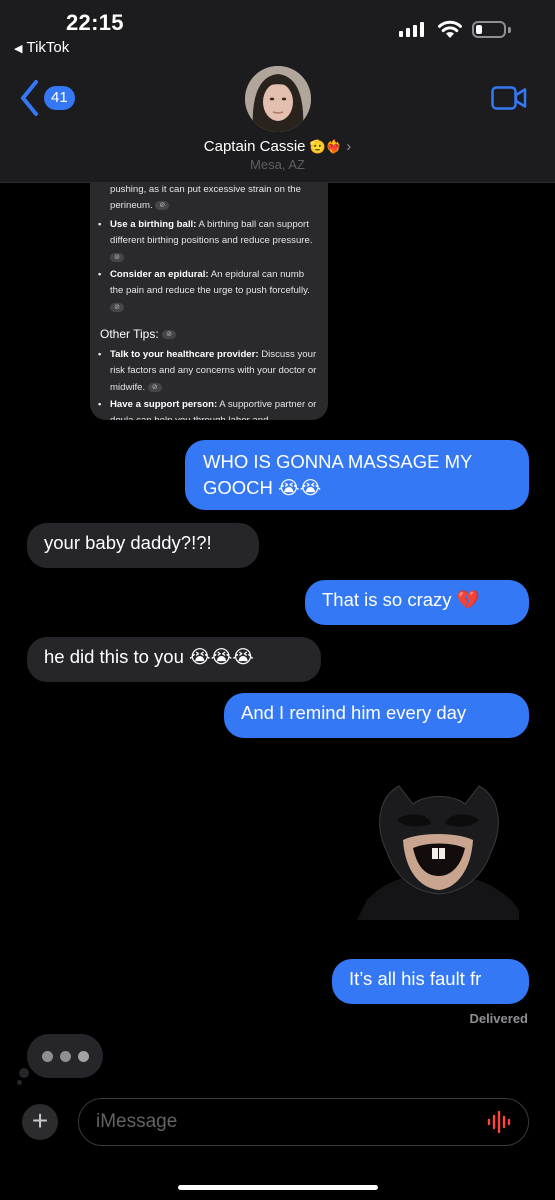  Describe the element at coordinates (509, 98) in the screenshot. I see `facetime-video-icon` at that location.